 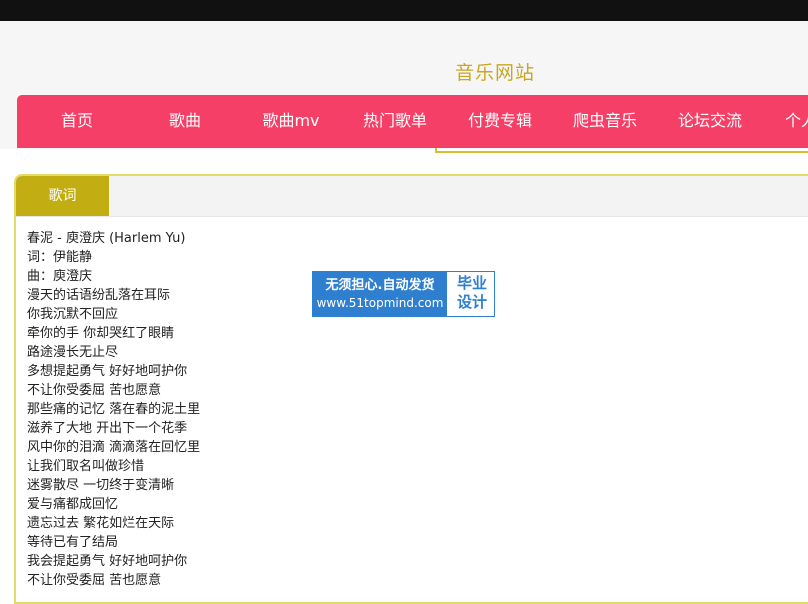 What do you see at coordinates (621, 150) in the screenshot?
I see `nav-active-underline` at bounding box center [621, 150].